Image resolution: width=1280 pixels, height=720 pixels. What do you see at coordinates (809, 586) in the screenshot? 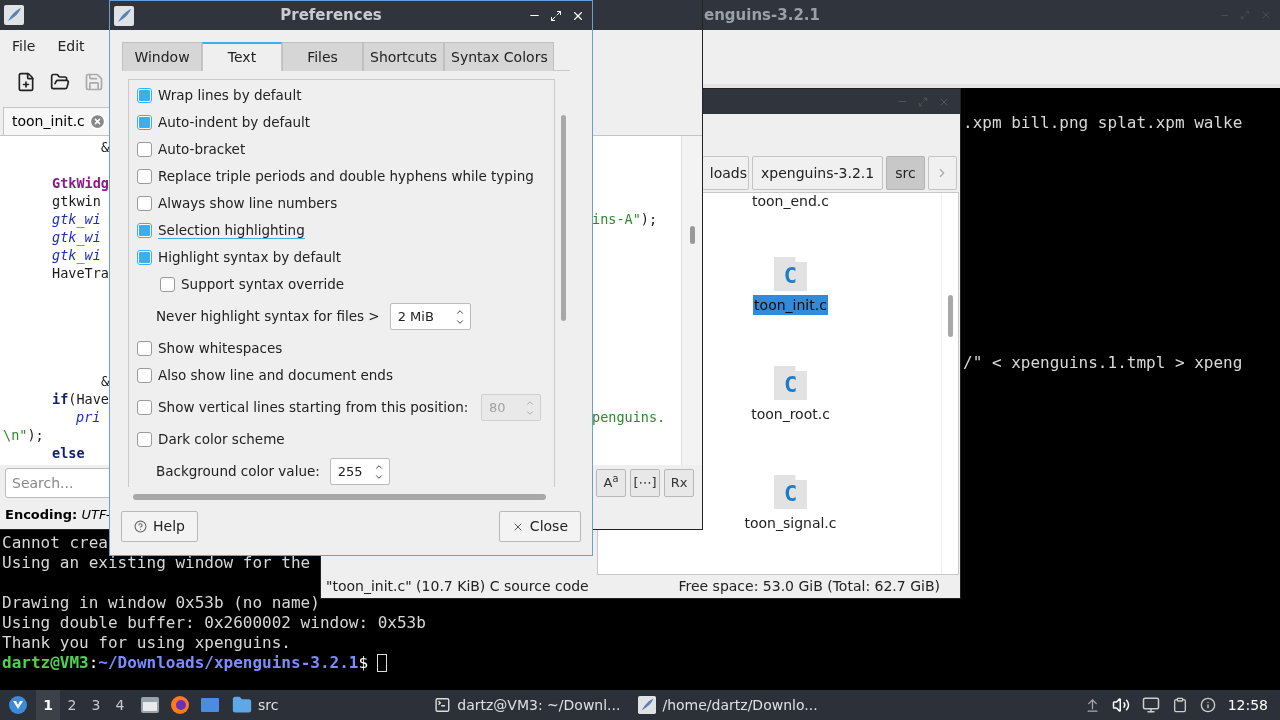
I see `free-space-status: Free space: 53.0 GiB (Total: 62.7 GiB)` at bounding box center [809, 586].